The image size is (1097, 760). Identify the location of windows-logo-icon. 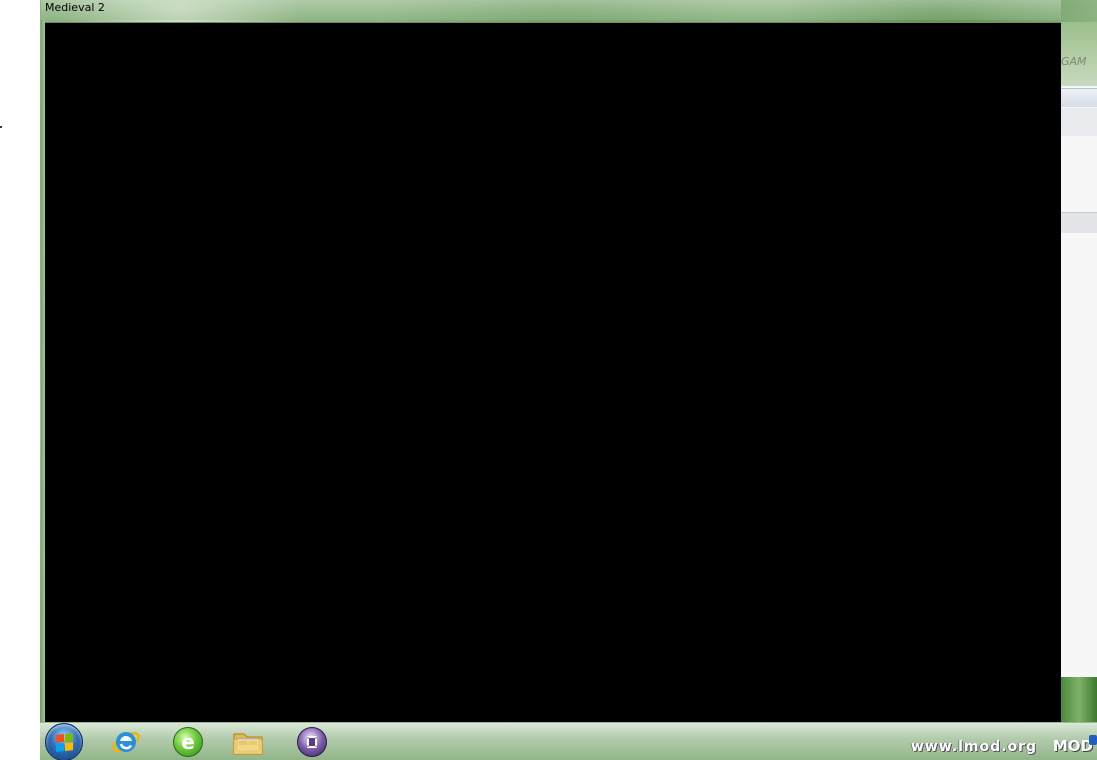
(64, 742).